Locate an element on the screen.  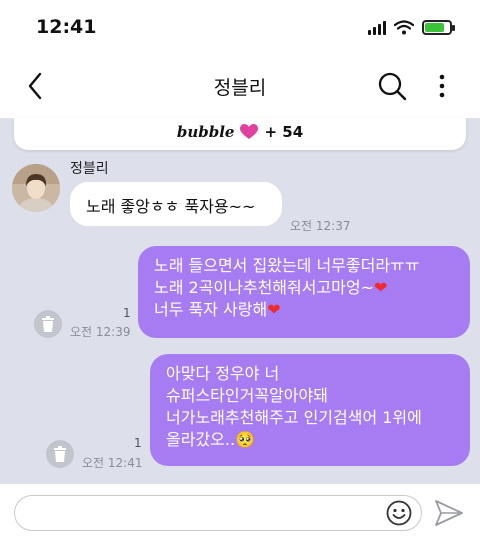
chat-header: 정블리 is located at coordinates (240, 88).